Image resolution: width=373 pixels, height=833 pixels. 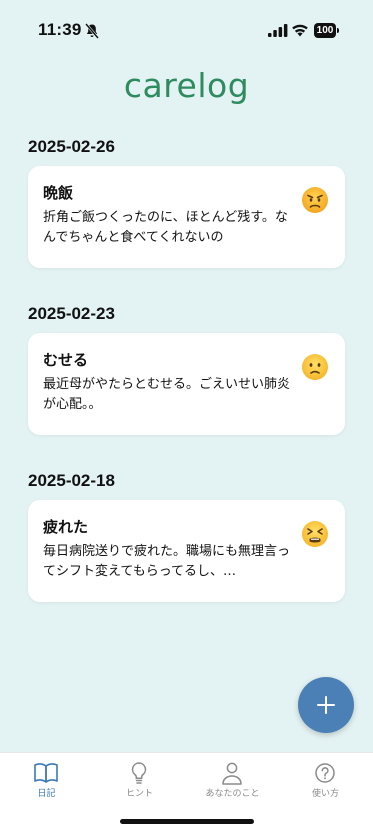 What do you see at coordinates (186, 85) in the screenshot?
I see `app-title: carelog` at bounding box center [186, 85].